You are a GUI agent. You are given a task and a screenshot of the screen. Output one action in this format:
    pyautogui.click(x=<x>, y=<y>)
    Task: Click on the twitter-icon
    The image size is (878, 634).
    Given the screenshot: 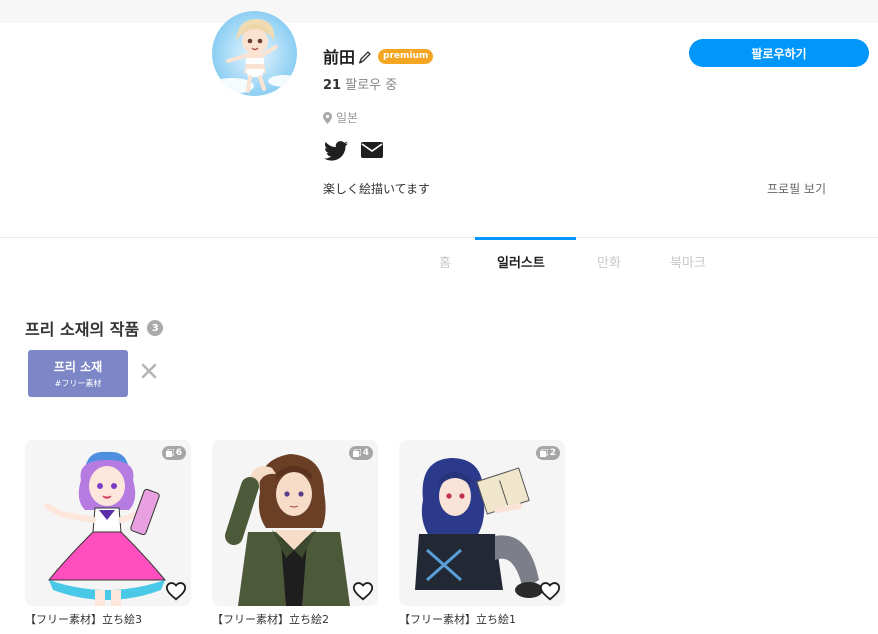 What is the action you would take?
    pyautogui.click(x=336, y=153)
    